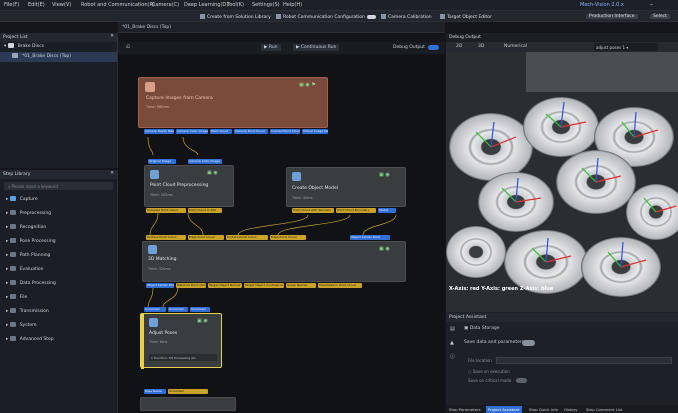  What do you see at coordinates (58, 312) in the screenshot?
I see `step-category-transmission: ▸ Transmission` at bounding box center [58, 312].